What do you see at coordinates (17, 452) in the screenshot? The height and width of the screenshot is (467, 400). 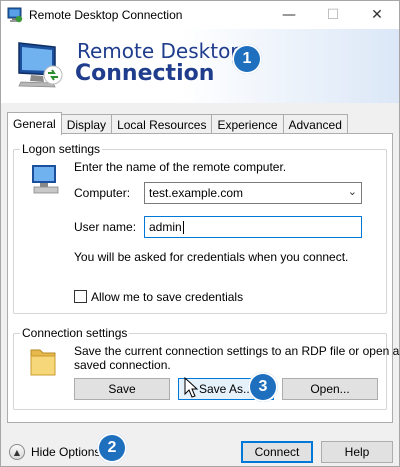 I see `collapse-options-icon: ▲` at bounding box center [17, 452].